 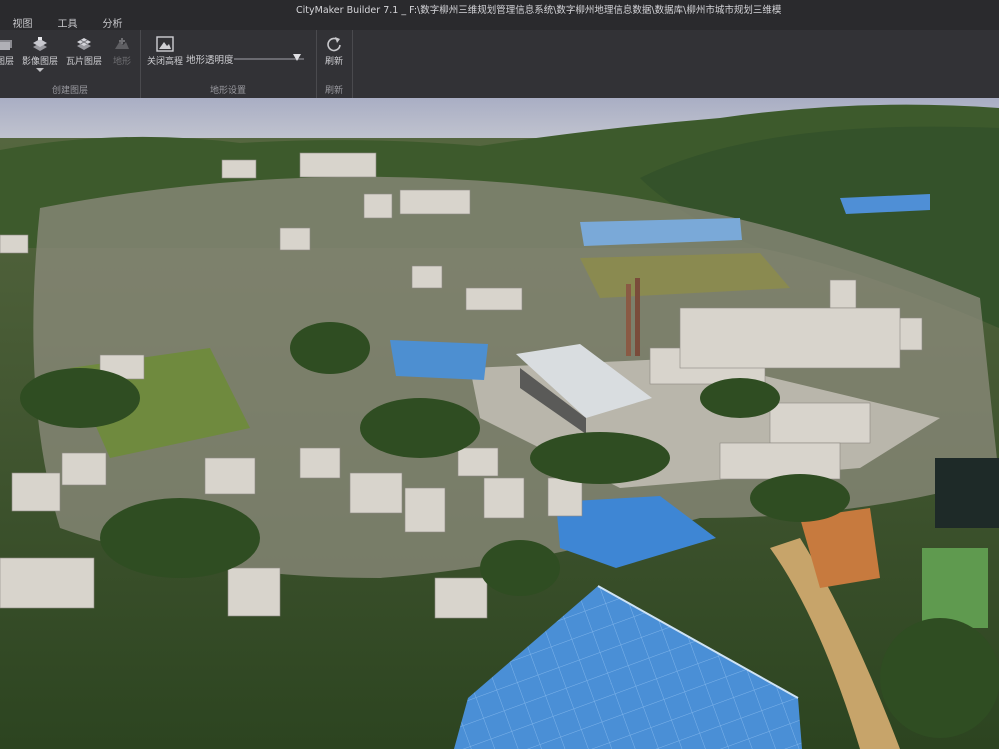 I want to click on menu-analysis: 分析, so click(x=112, y=22).